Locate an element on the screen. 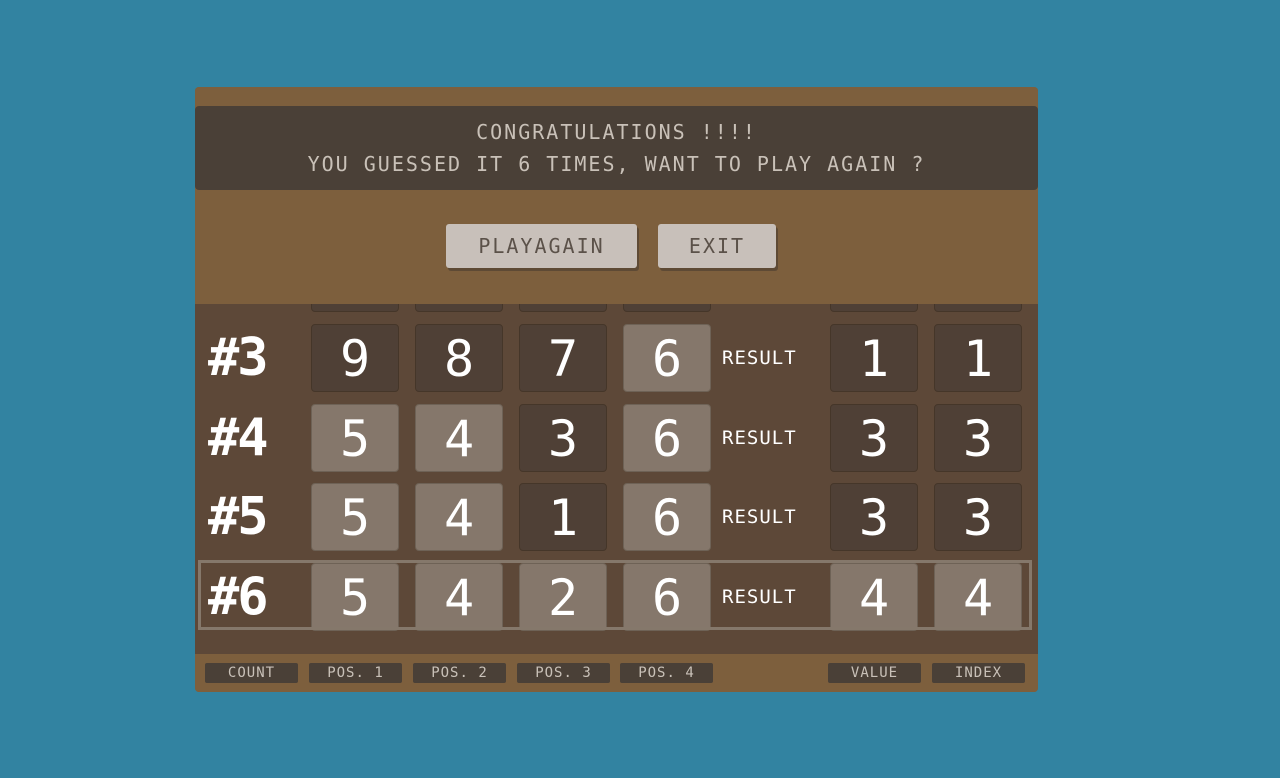  congratulations-text: CONGRATULATIONS !!!! is located at coordinates (616, 132).